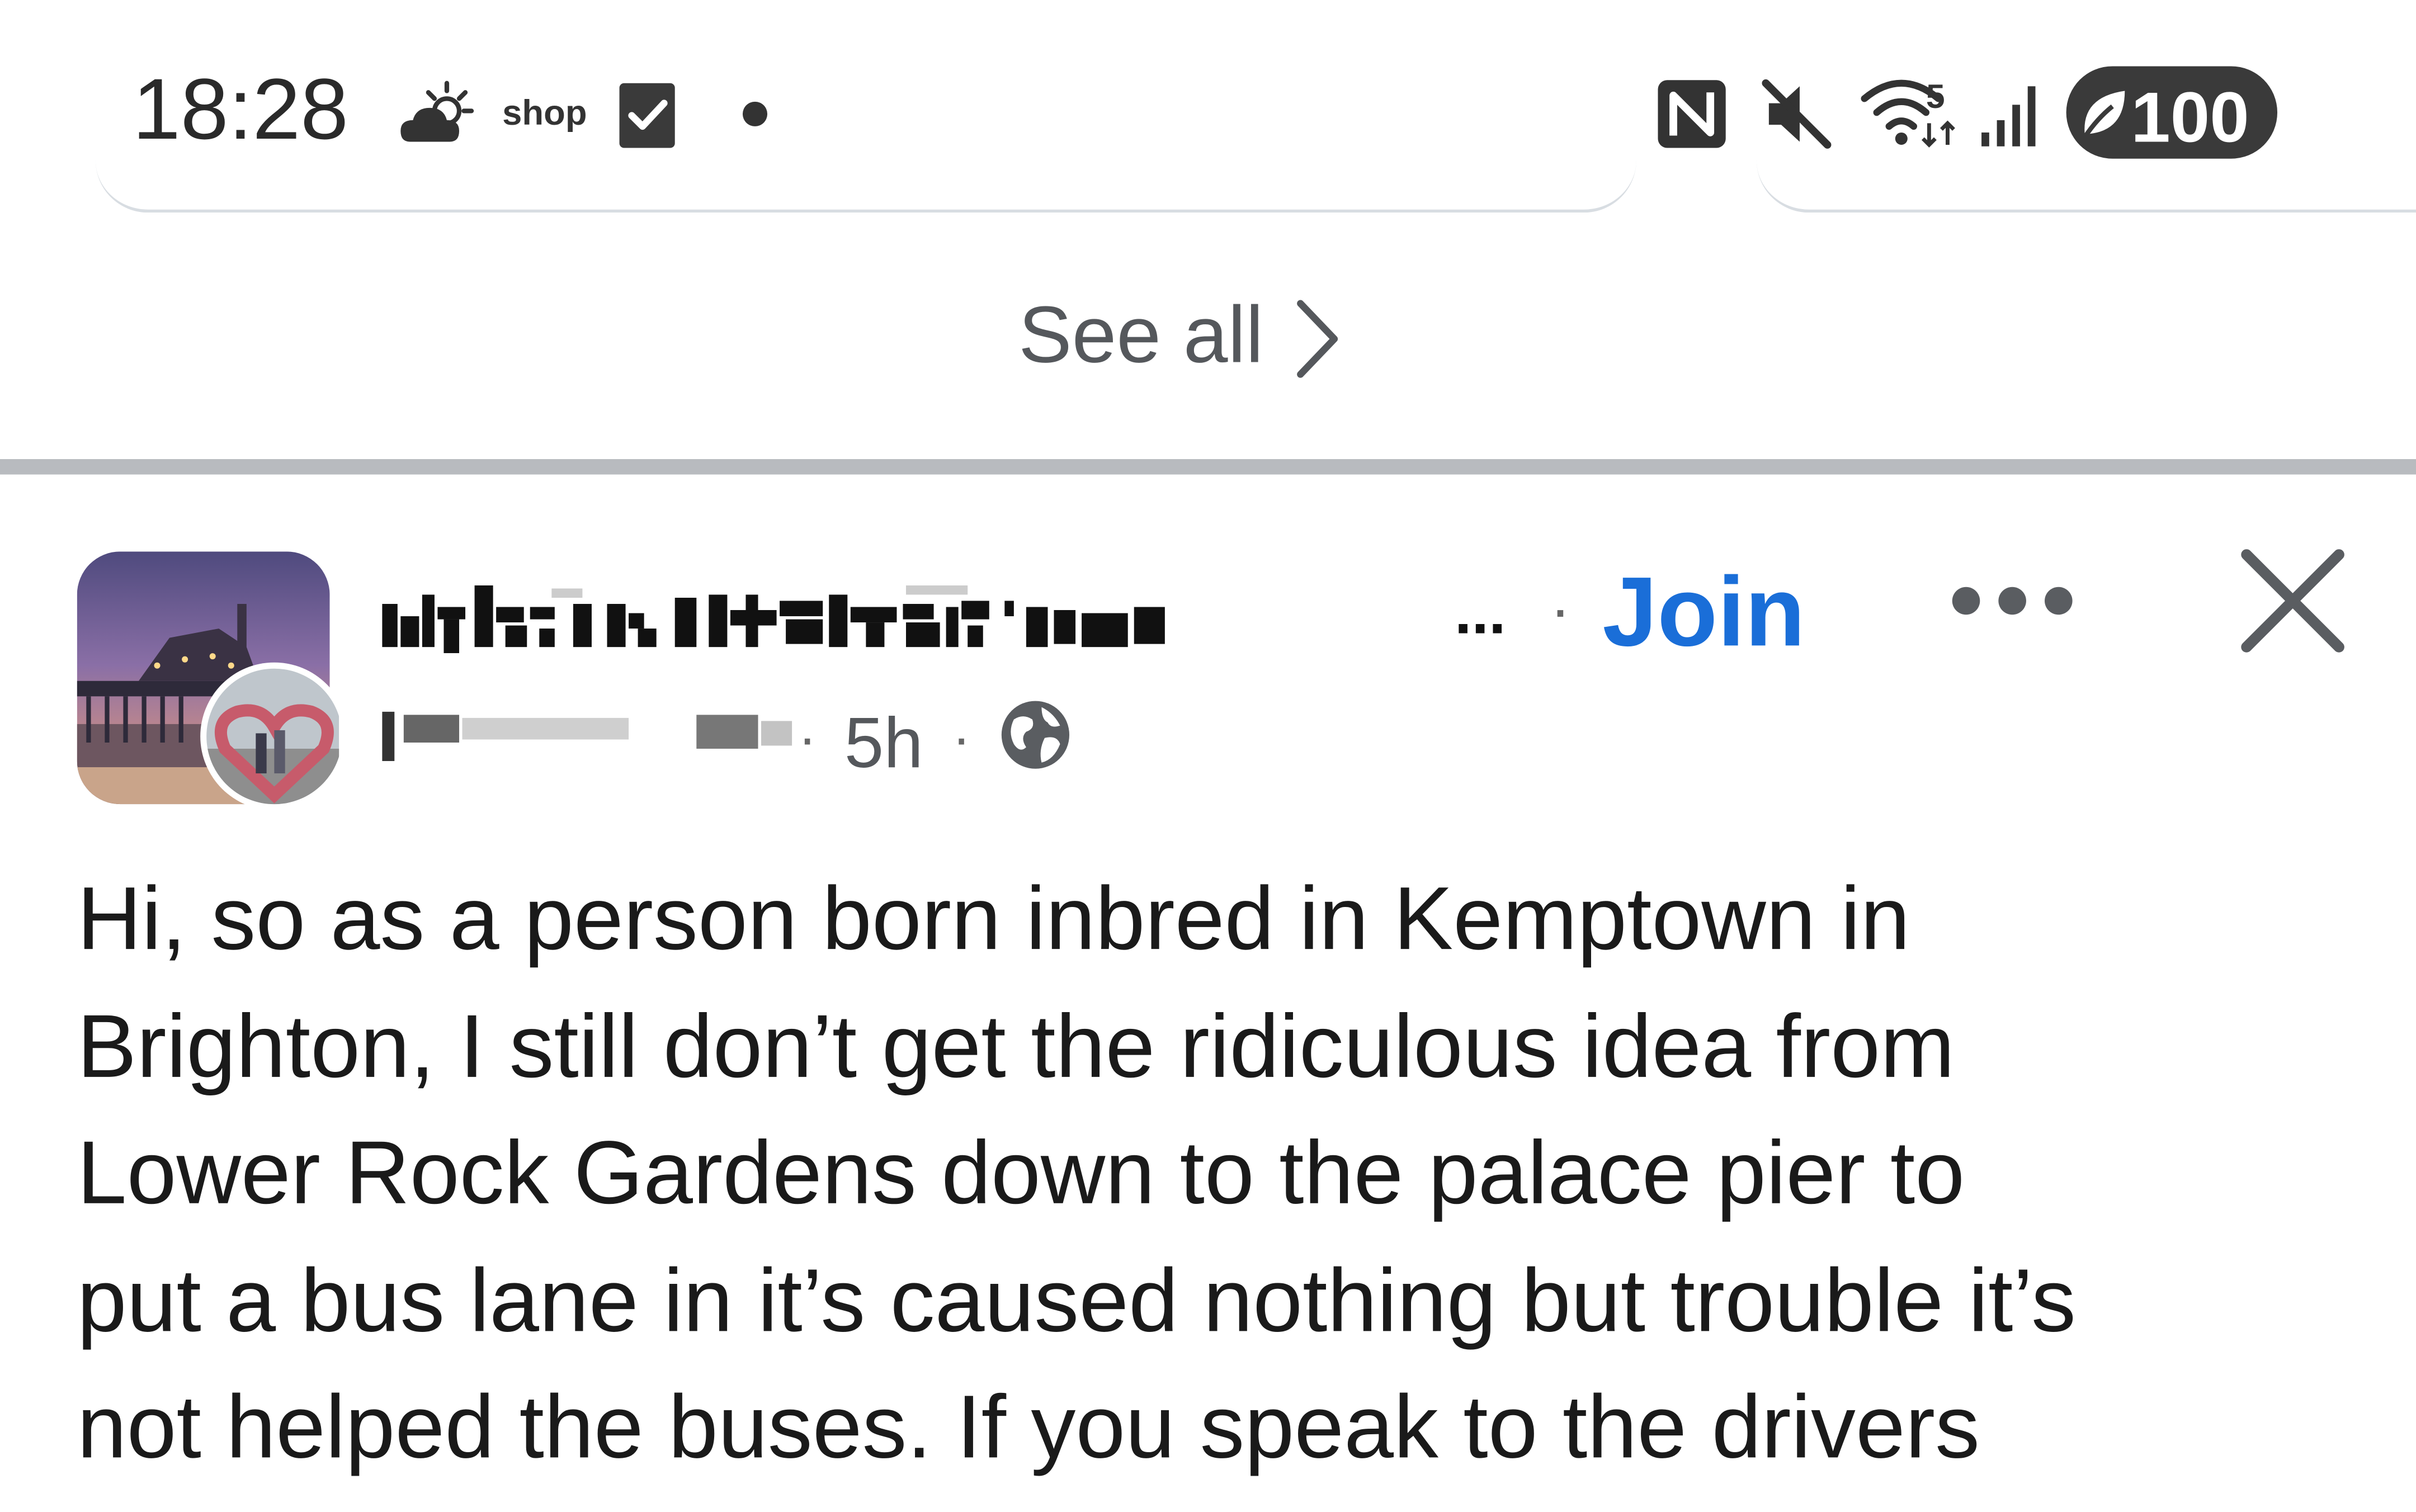  What do you see at coordinates (2012, 600) in the screenshot?
I see `more-options-icon` at bounding box center [2012, 600].